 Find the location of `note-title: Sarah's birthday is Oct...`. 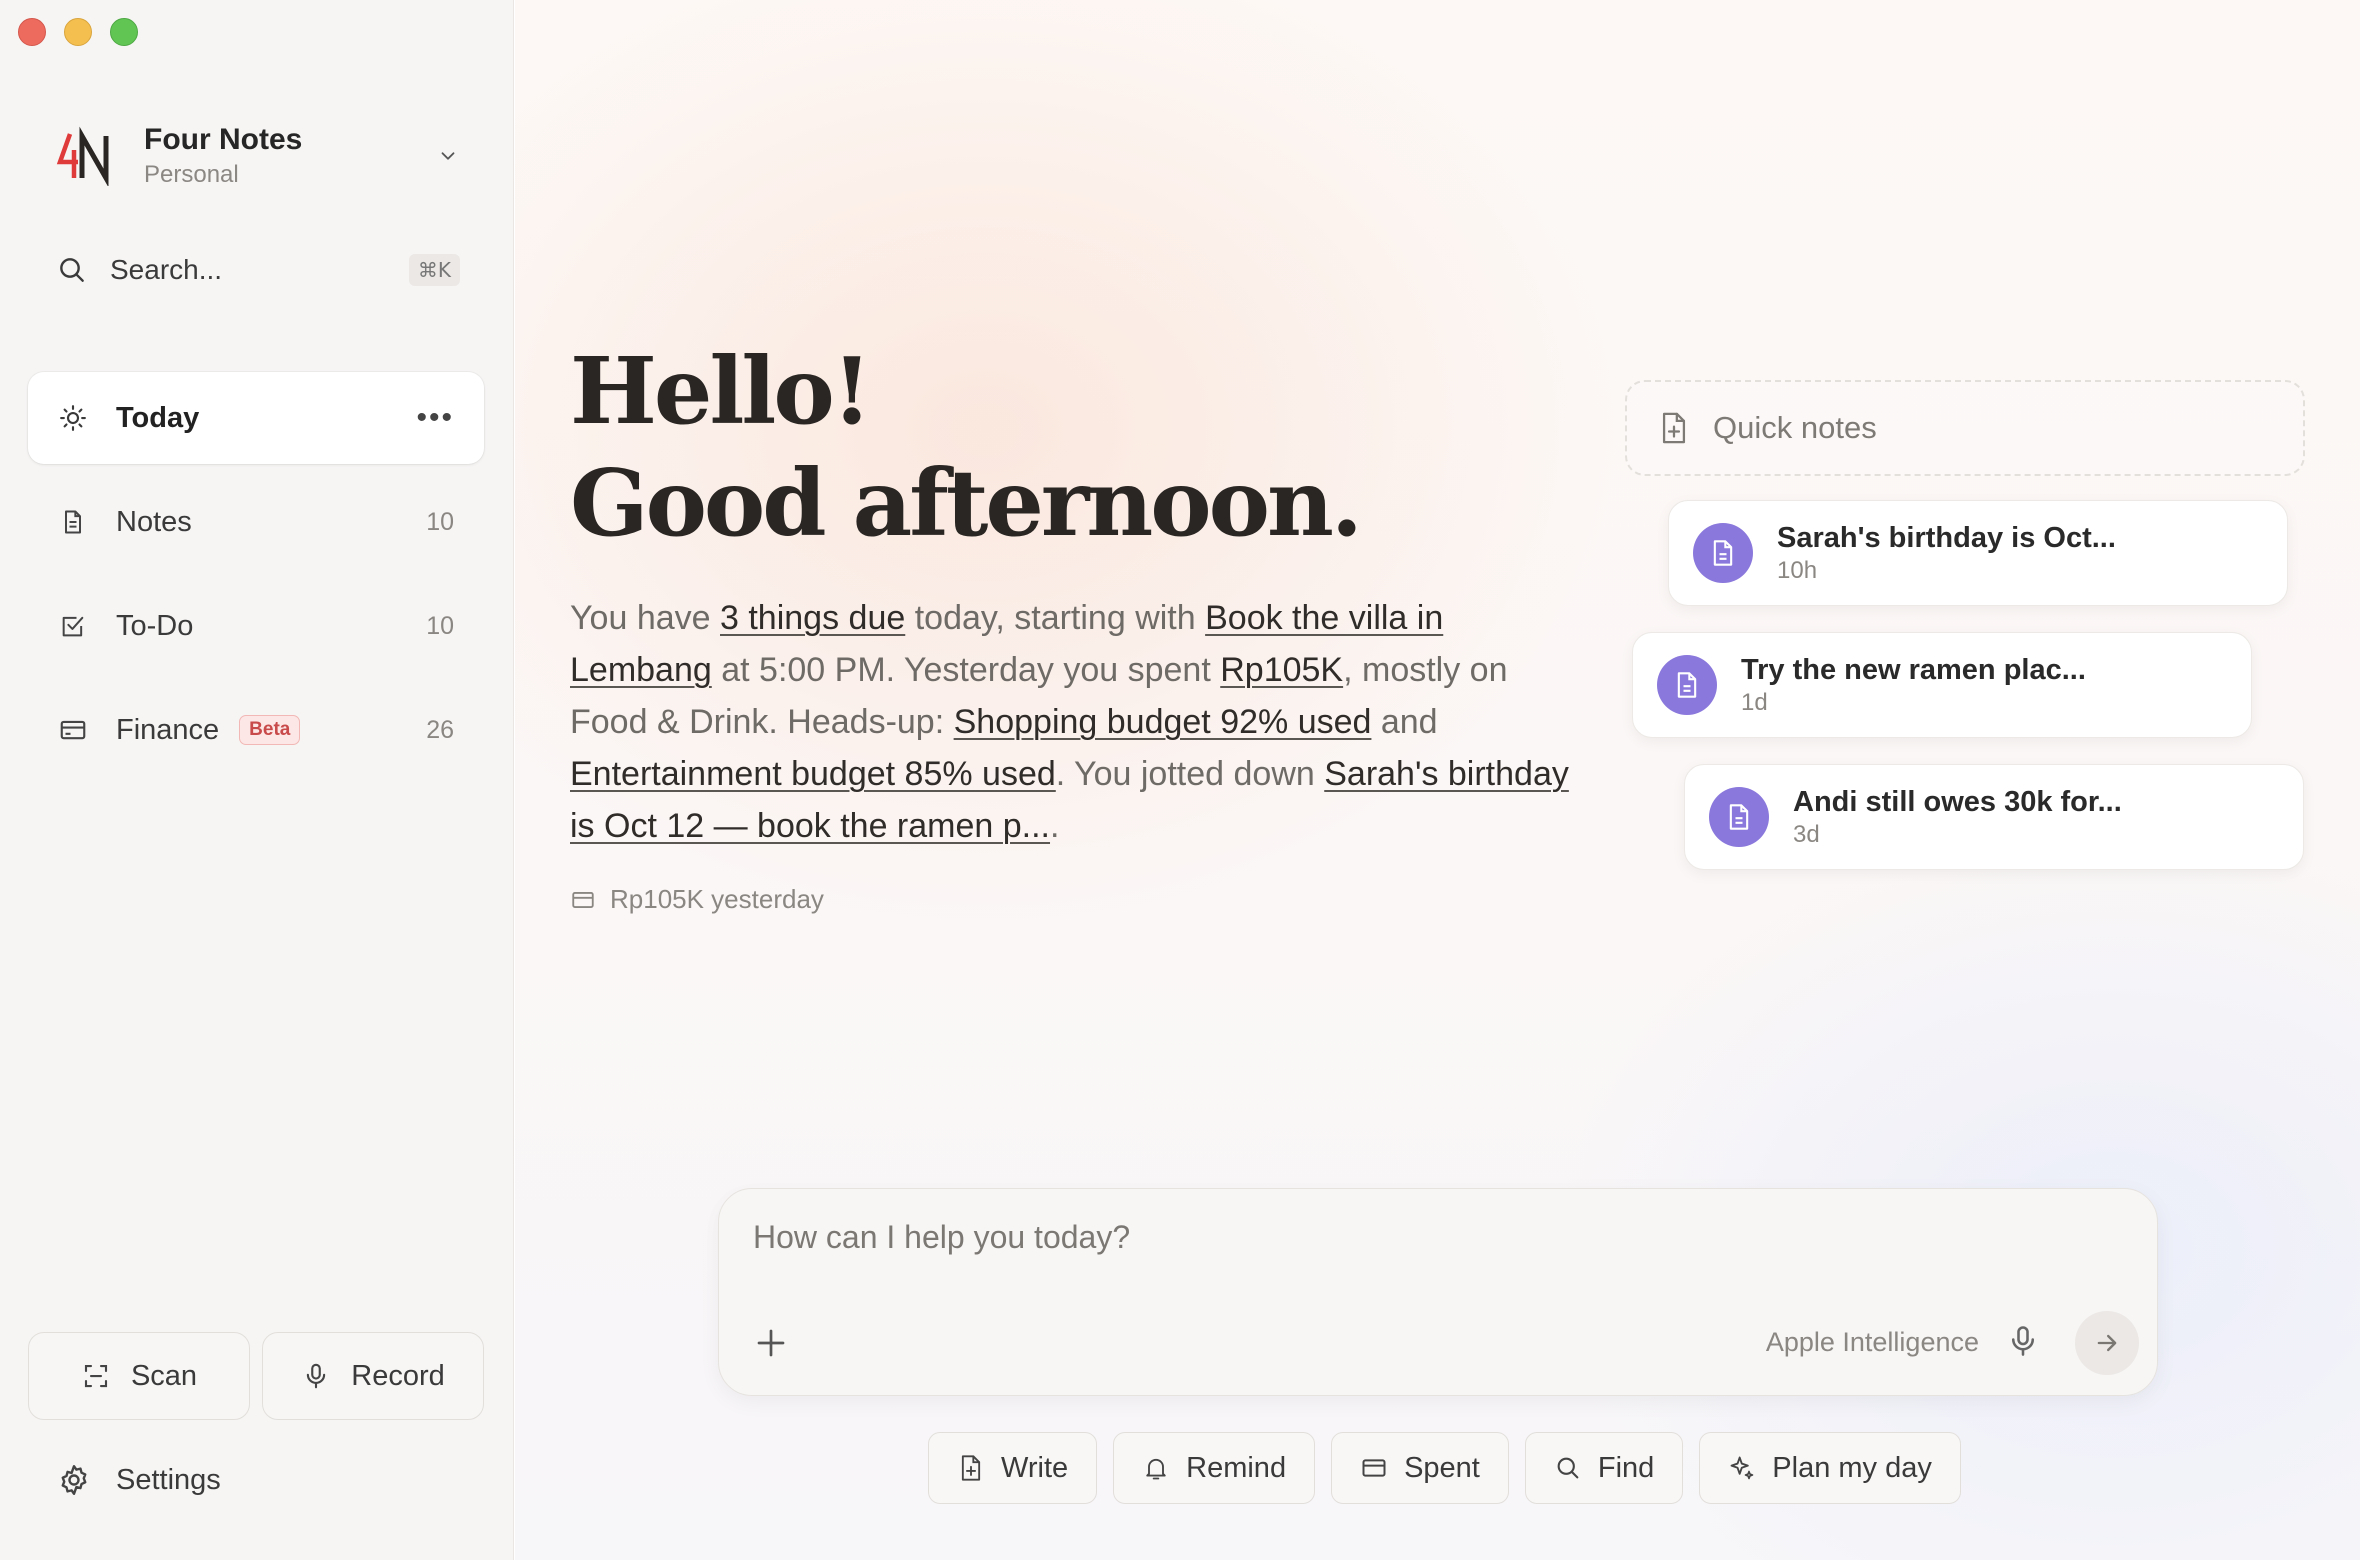

note-title: Sarah's birthday is Oct... is located at coordinates (1946, 538).